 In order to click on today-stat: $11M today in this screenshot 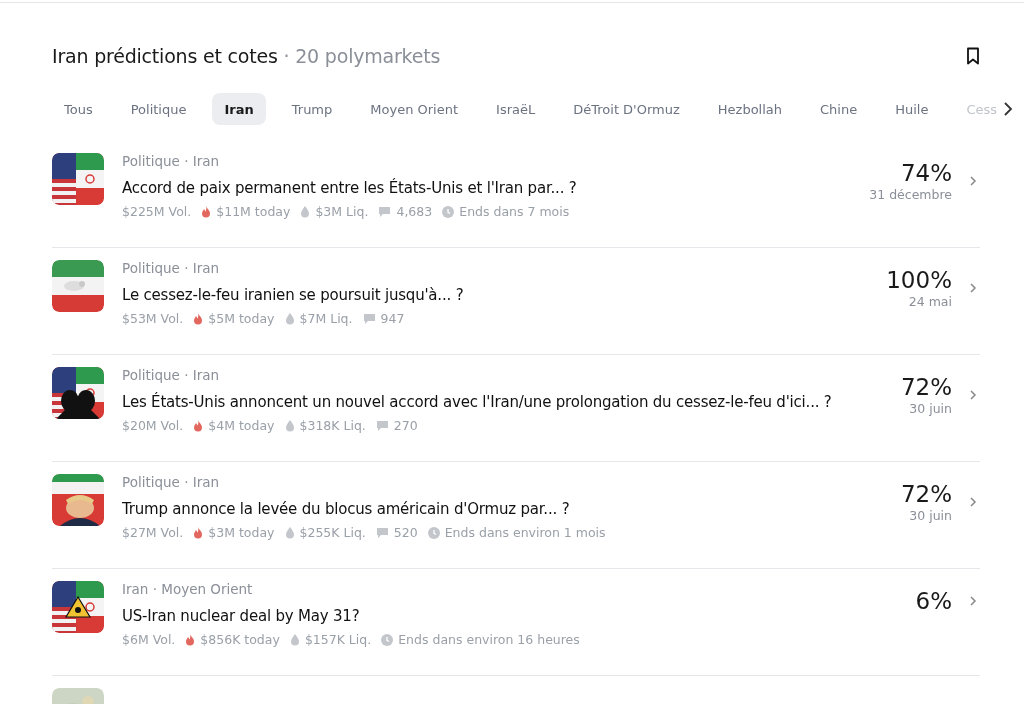, I will do `click(253, 211)`.